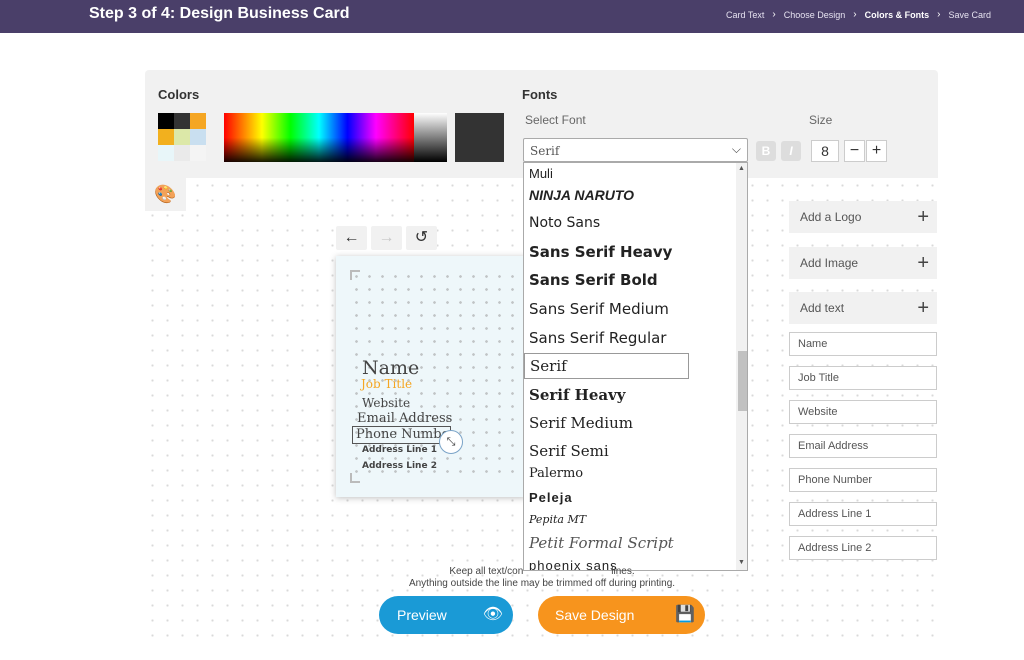 This screenshot has width=1024, height=660. Describe the element at coordinates (623, 571) in the screenshot. I see `print-note-line1-tail: lines.` at that location.